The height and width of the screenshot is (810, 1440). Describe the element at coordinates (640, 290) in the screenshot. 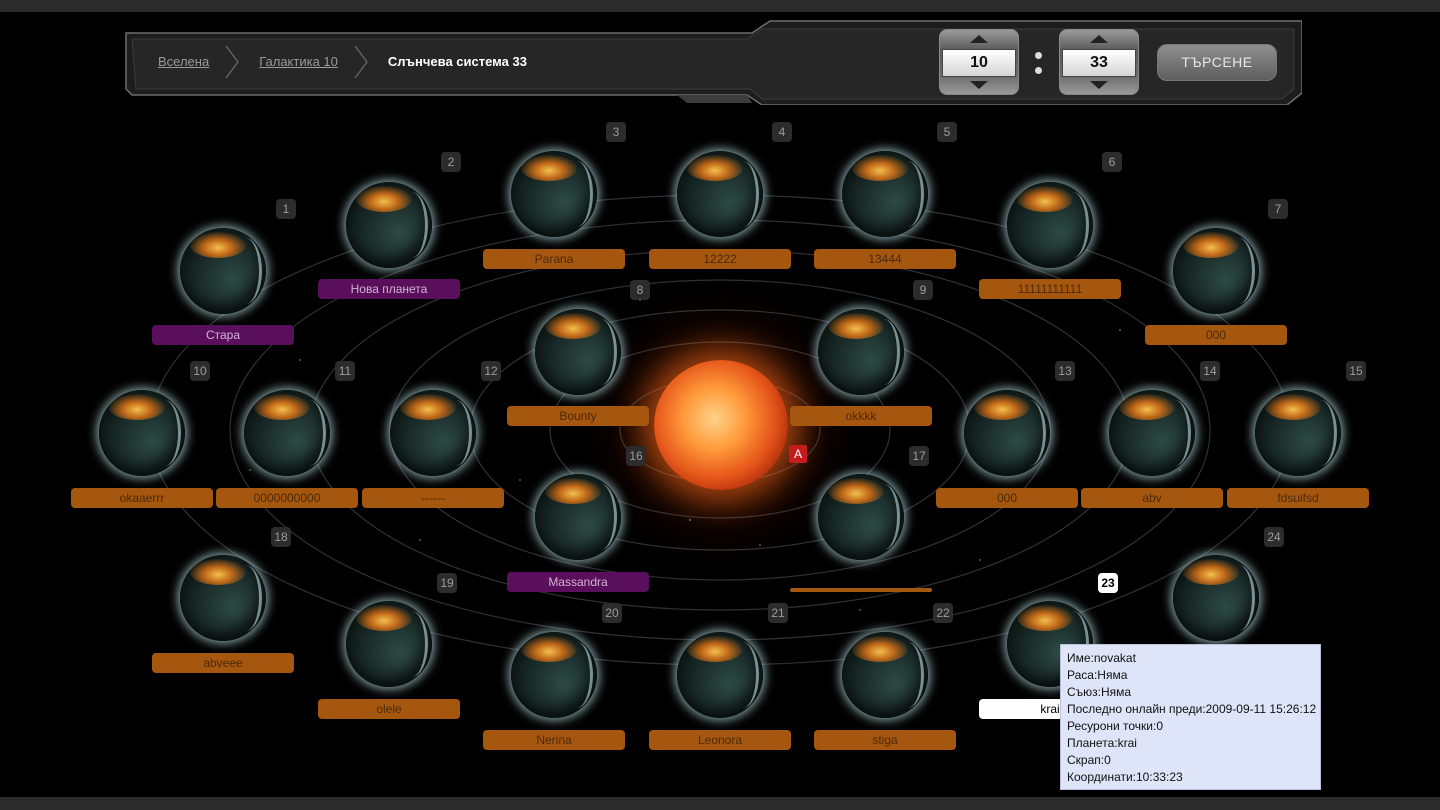

I see `planet-position-badge: 8` at that location.